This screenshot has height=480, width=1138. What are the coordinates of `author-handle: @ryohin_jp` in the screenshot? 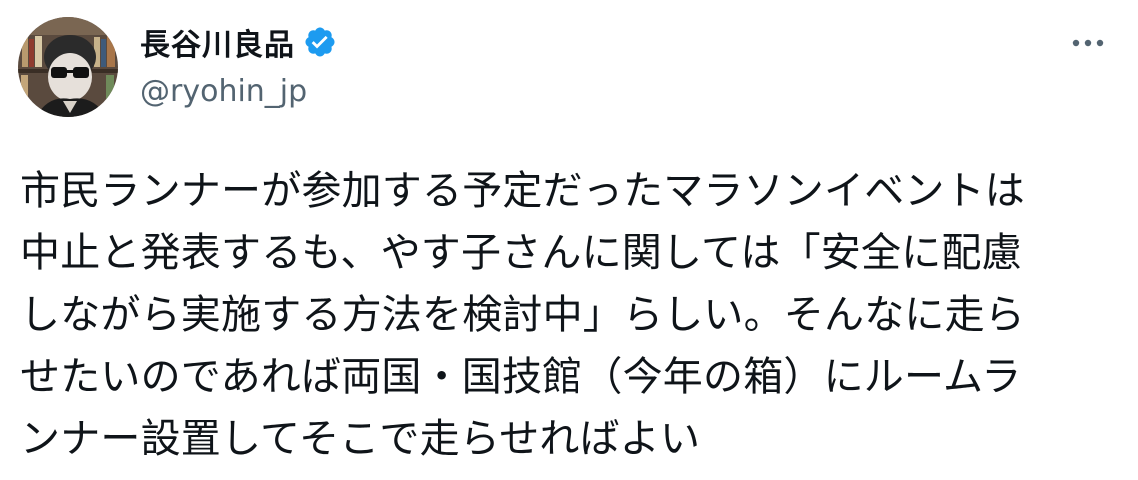 It's located at (223, 91).